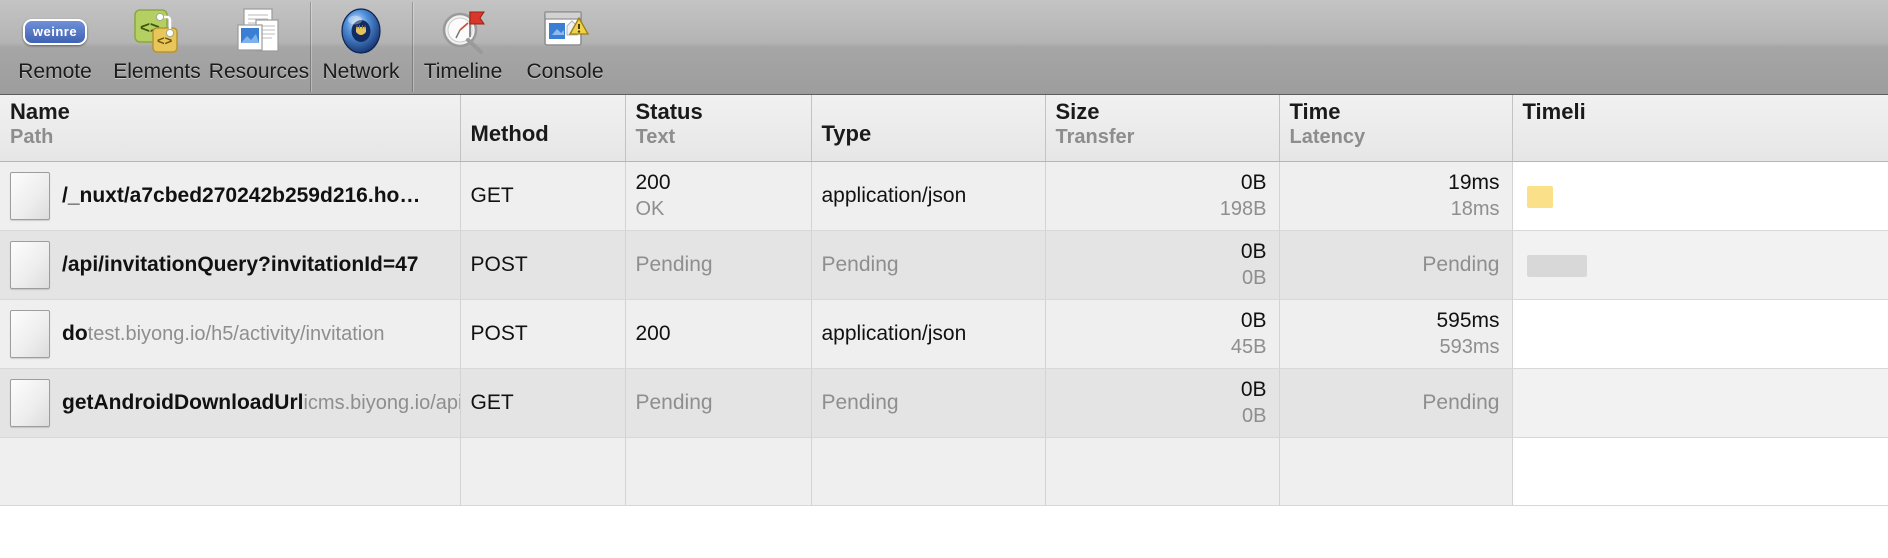 Image resolution: width=1888 pixels, height=558 pixels. I want to click on column-header-method: Method, so click(543, 128).